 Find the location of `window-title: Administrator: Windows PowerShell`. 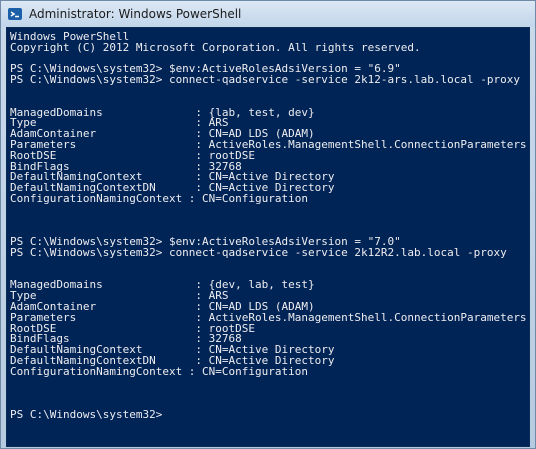

window-title: Administrator: Windows PowerShell is located at coordinates (135, 14).